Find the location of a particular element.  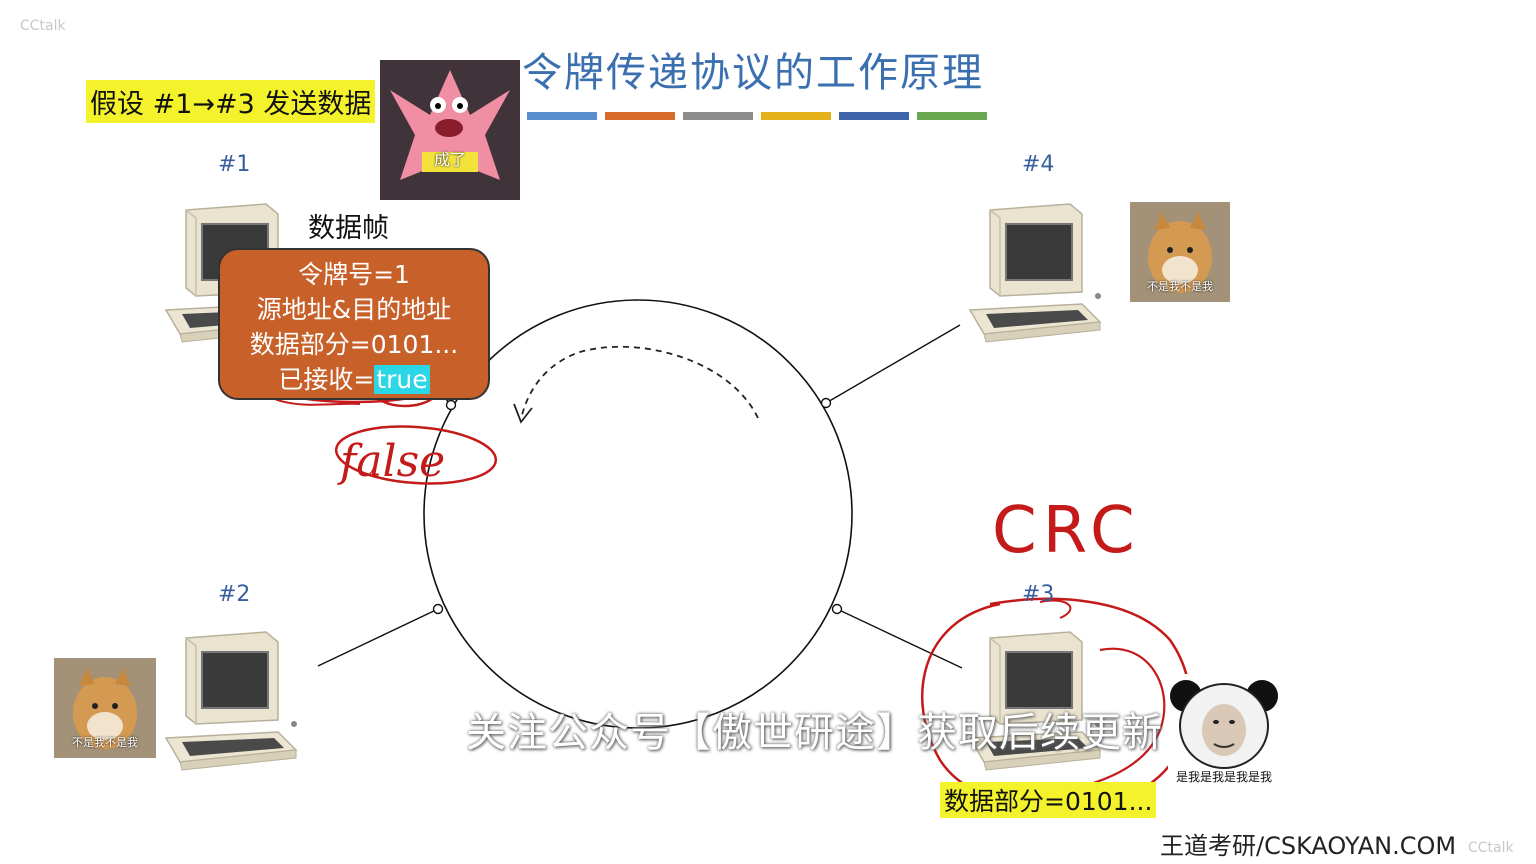

patrick-meme-image: 成了 is located at coordinates (450, 130).